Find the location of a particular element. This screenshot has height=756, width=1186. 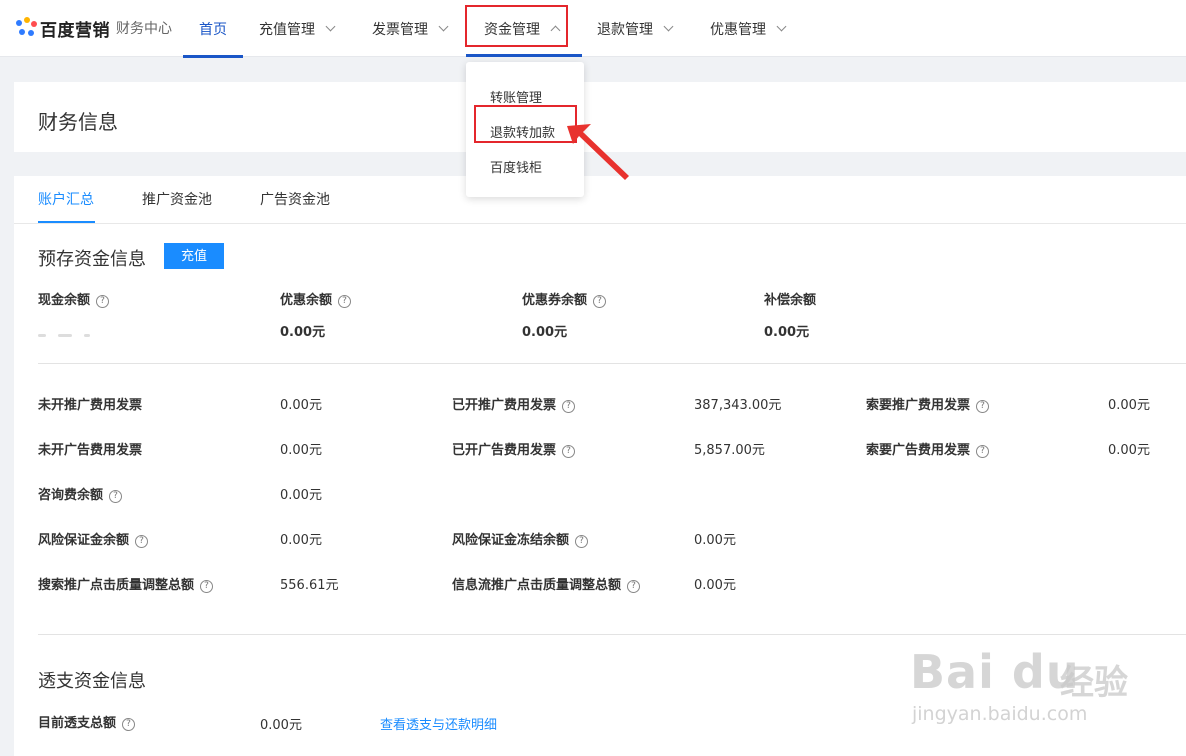

tab-promo-fund-pool: 推广资金池 is located at coordinates (177, 199).